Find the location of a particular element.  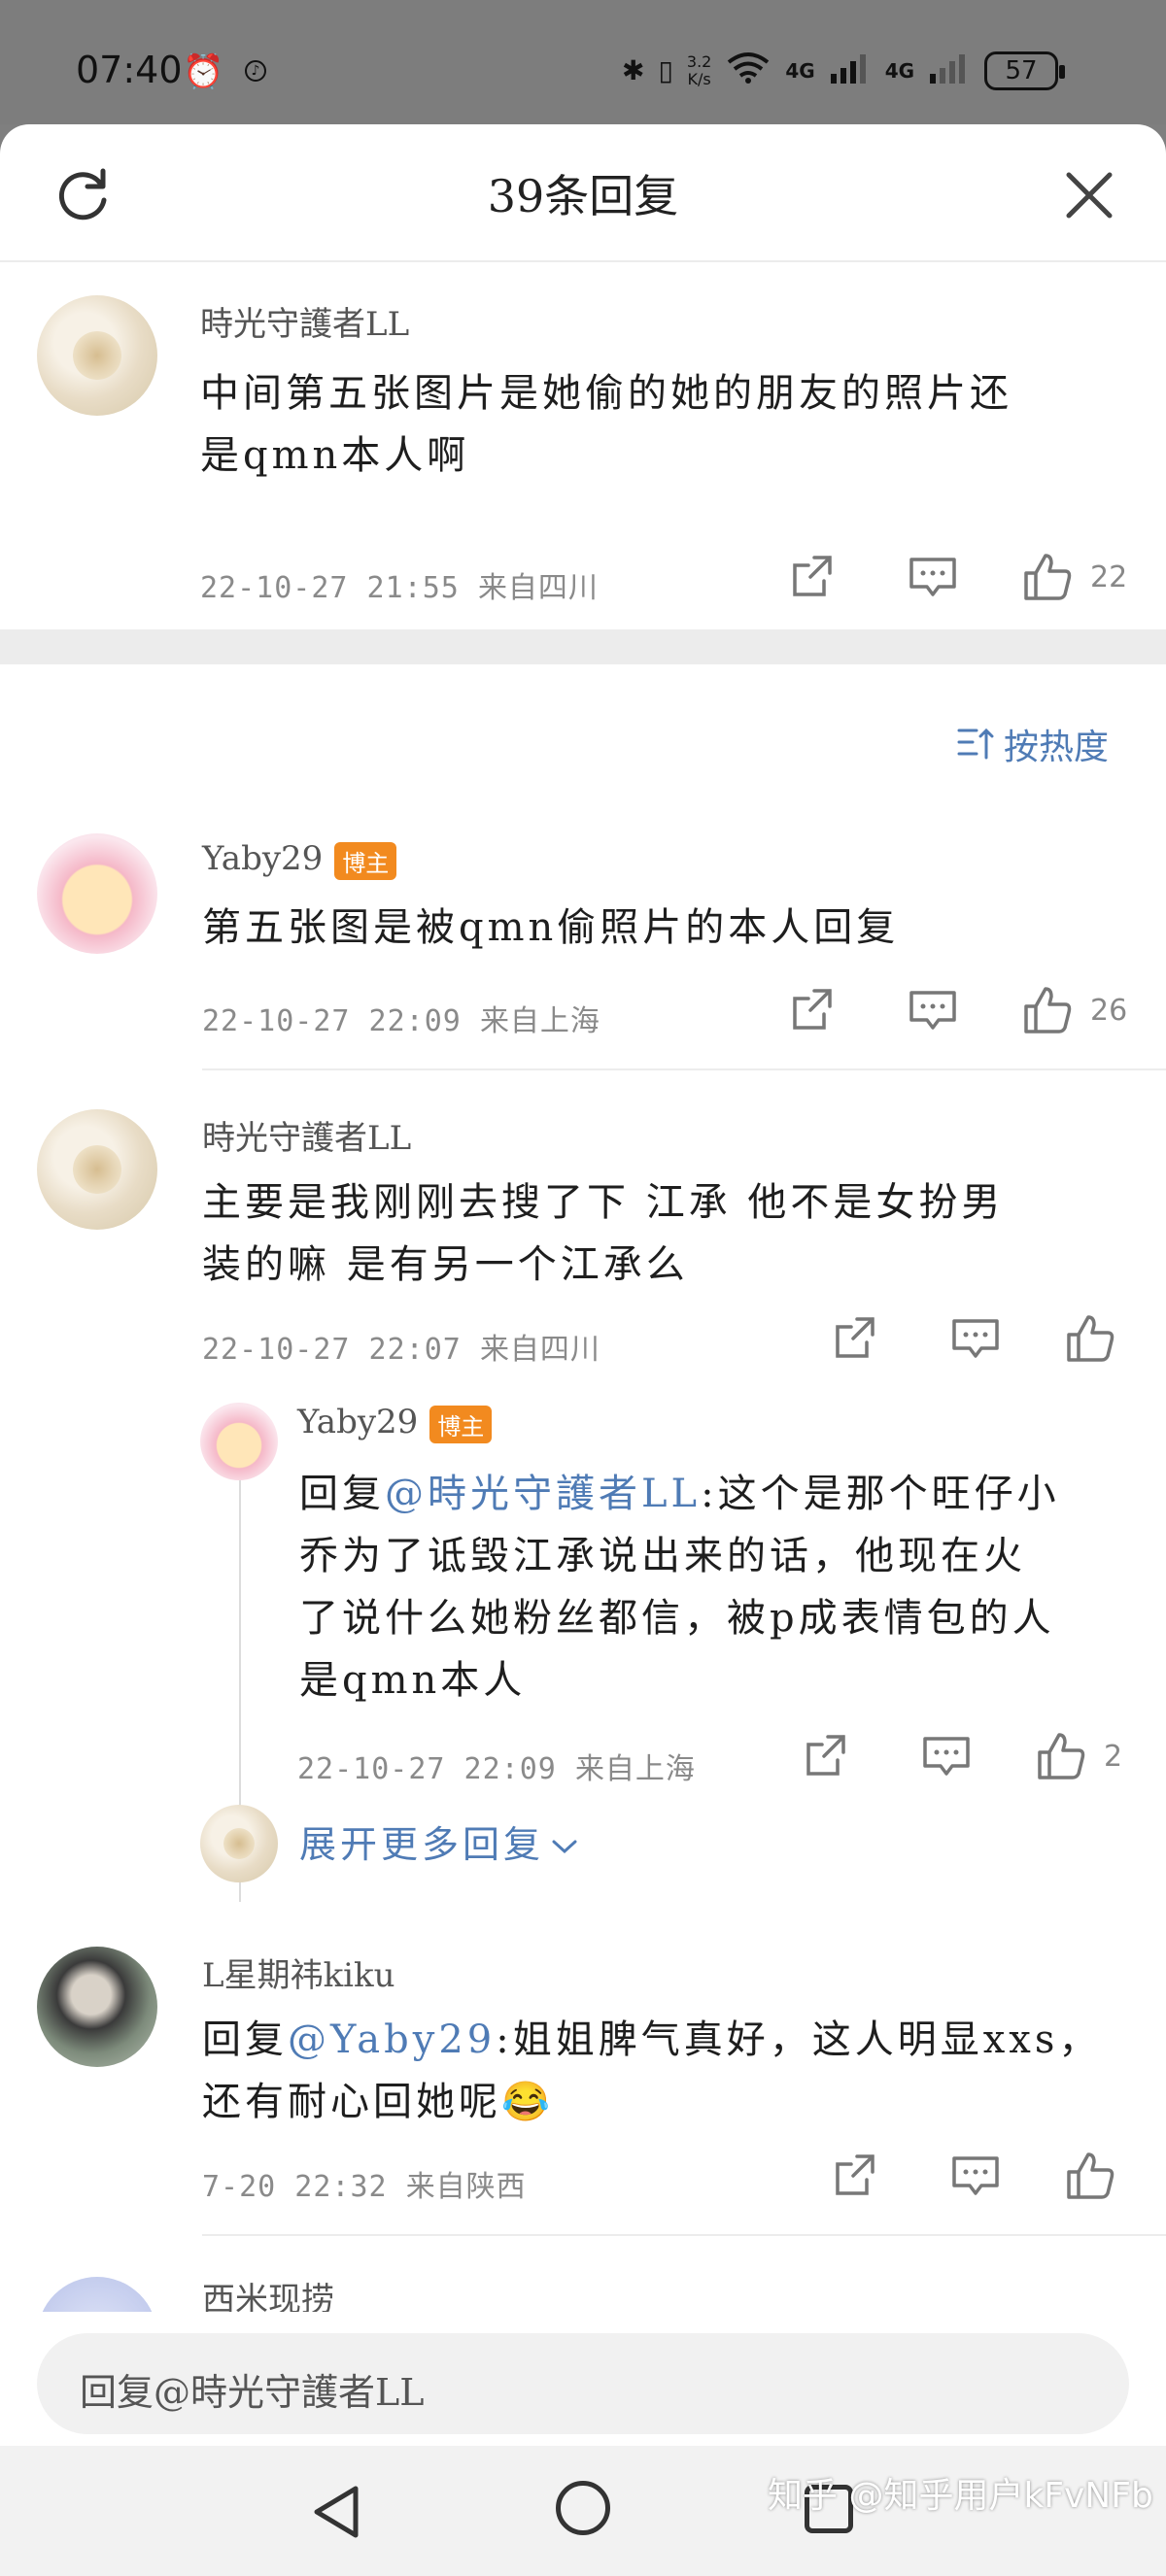

battery-indicator: 57 is located at coordinates (1025, 70).